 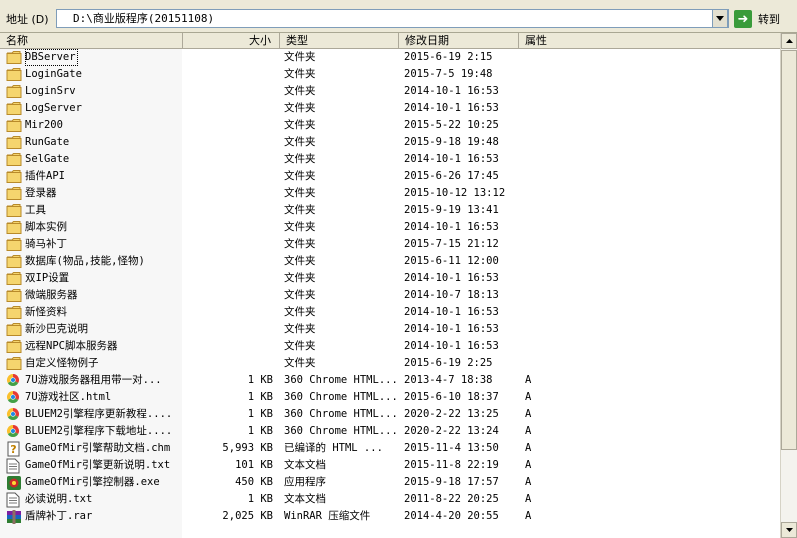 I want to click on file-name: 自定义怪物例子, so click(x=62, y=363).